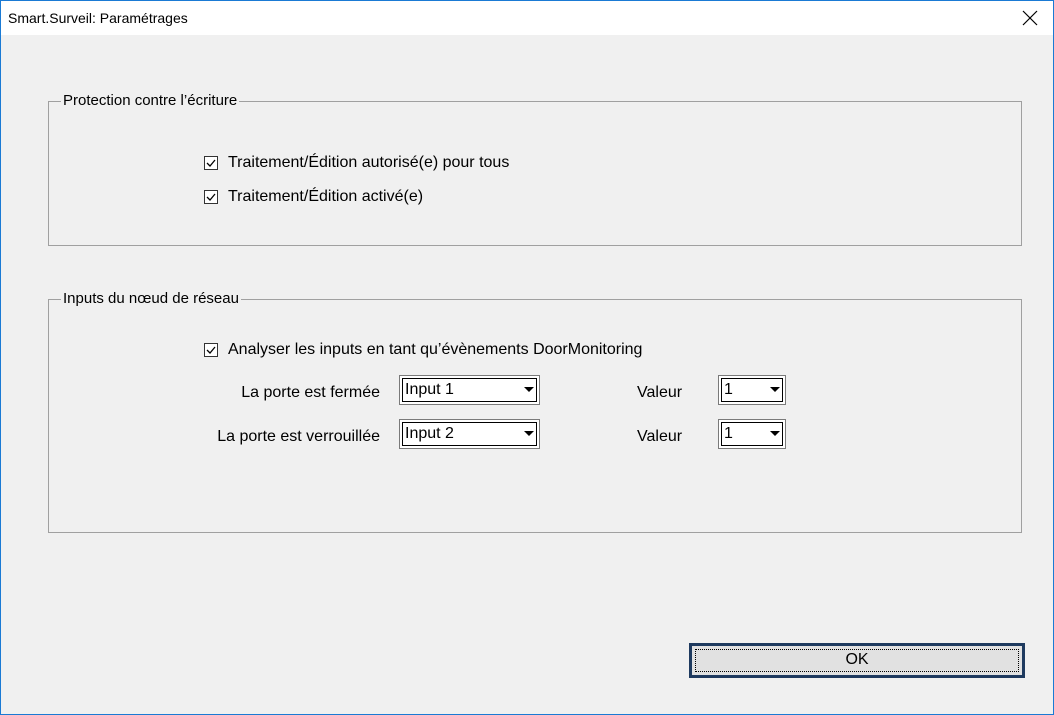 This screenshot has width=1054, height=715. I want to click on window-title: Smart.Surveil: Paramétrages, so click(98, 18).